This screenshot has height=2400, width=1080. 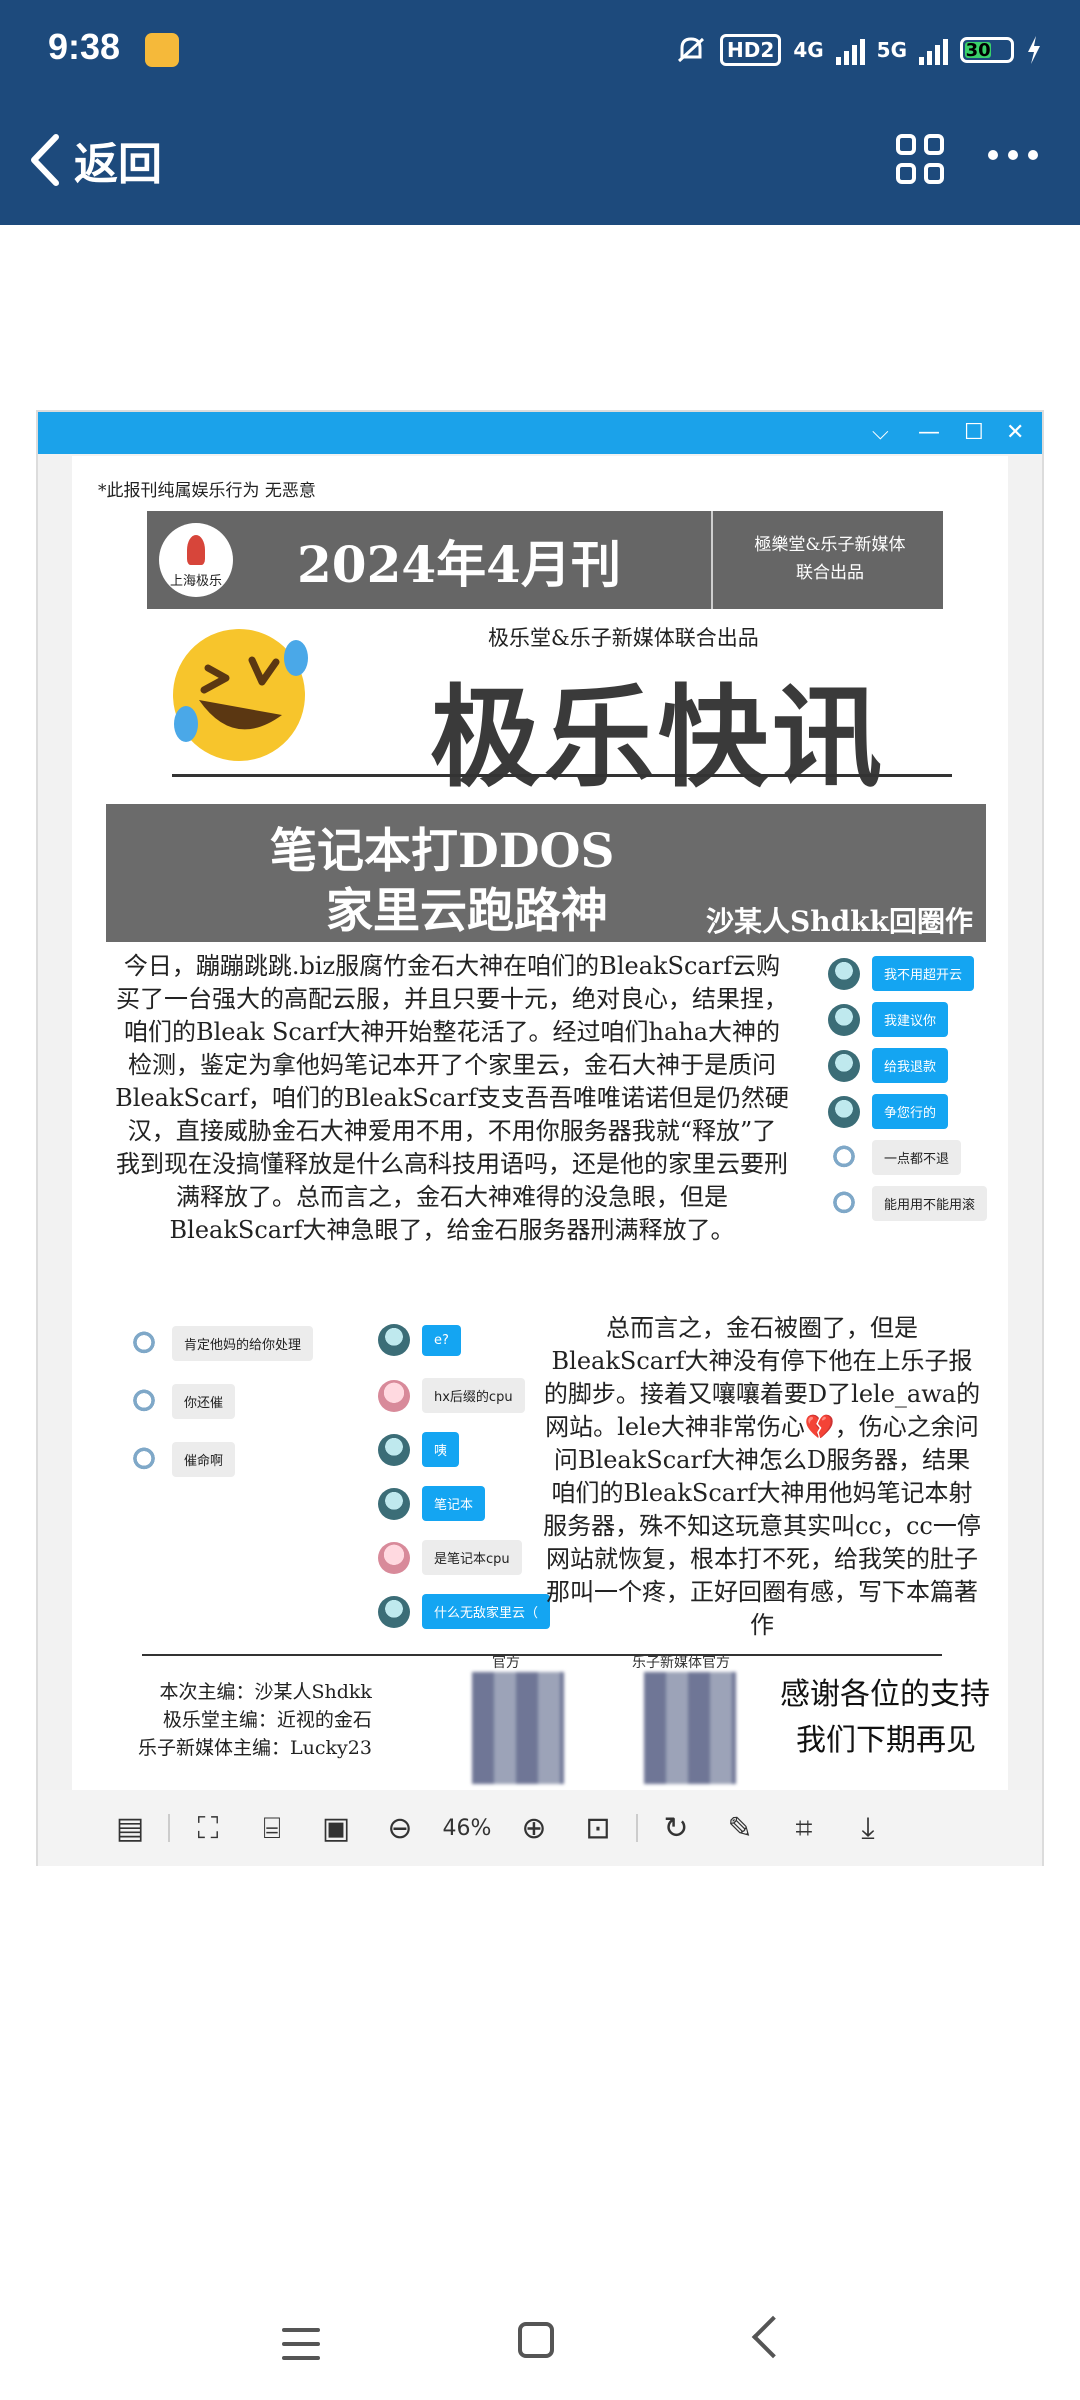 What do you see at coordinates (929, 432) in the screenshot?
I see `minimize-icon: —` at bounding box center [929, 432].